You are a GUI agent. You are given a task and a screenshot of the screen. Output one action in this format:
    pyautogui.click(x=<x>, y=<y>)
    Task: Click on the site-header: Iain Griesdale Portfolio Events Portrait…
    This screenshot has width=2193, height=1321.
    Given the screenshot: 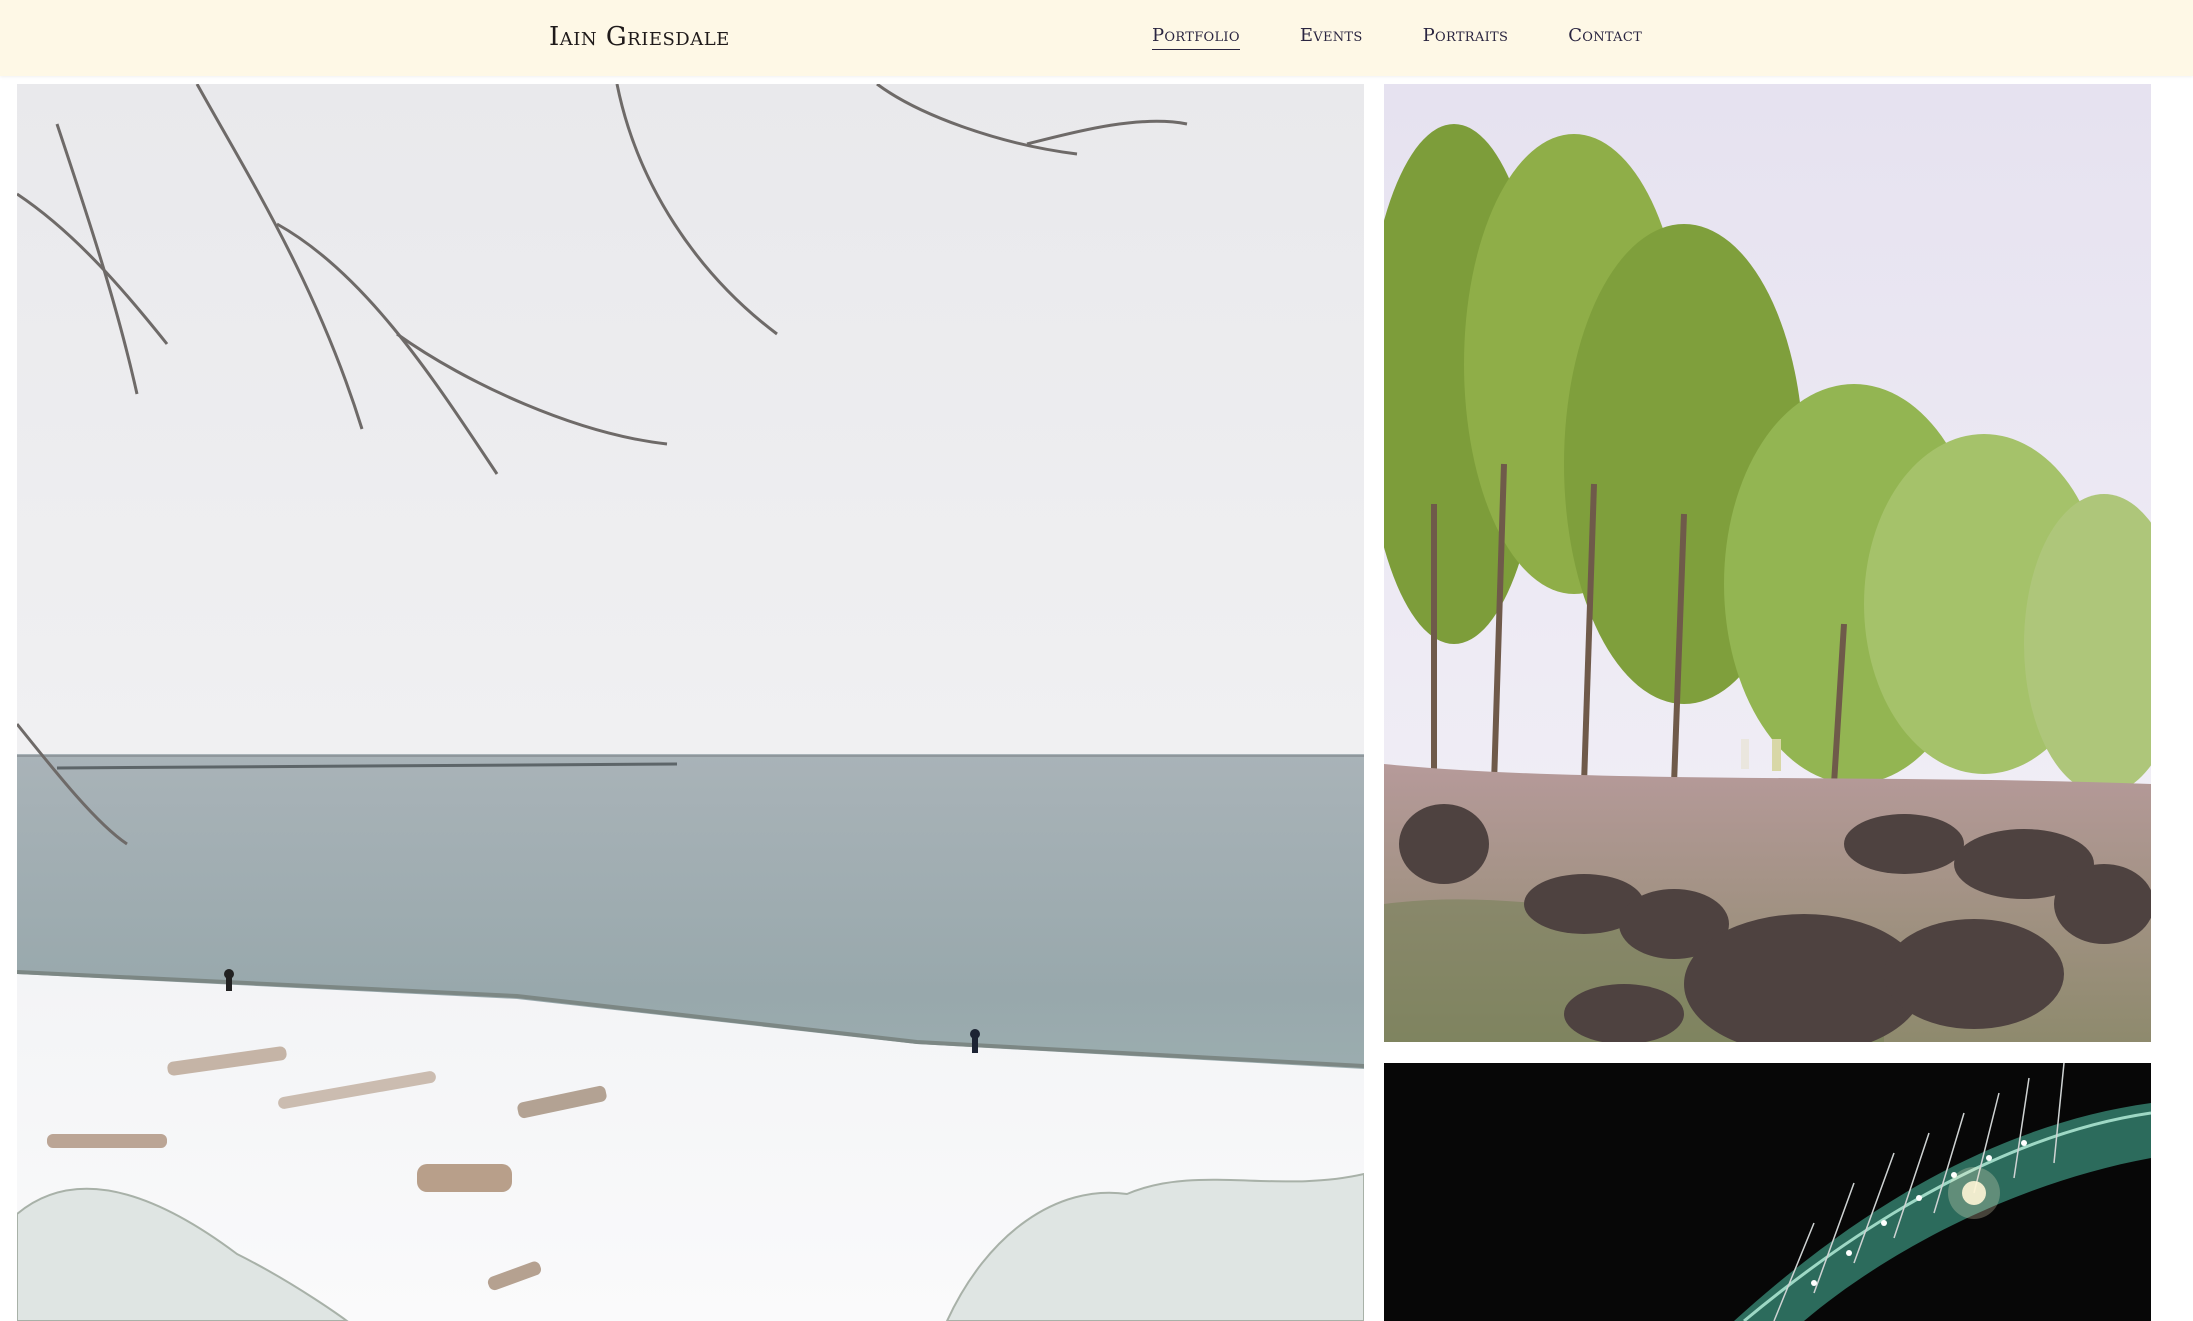 What is the action you would take?
    pyautogui.click(x=1096, y=38)
    